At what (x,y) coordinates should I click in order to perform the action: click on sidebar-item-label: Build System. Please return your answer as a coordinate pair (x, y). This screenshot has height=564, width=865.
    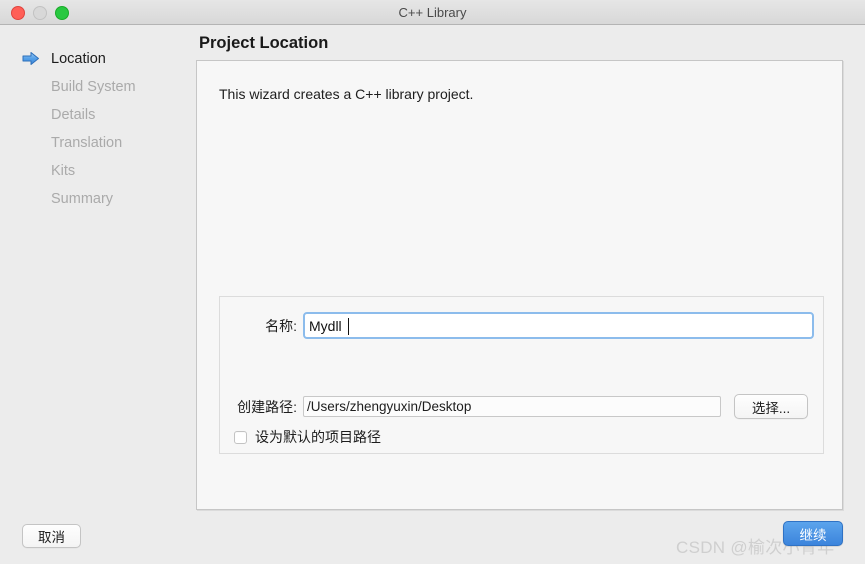
    Looking at the image, I should click on (93, 87).